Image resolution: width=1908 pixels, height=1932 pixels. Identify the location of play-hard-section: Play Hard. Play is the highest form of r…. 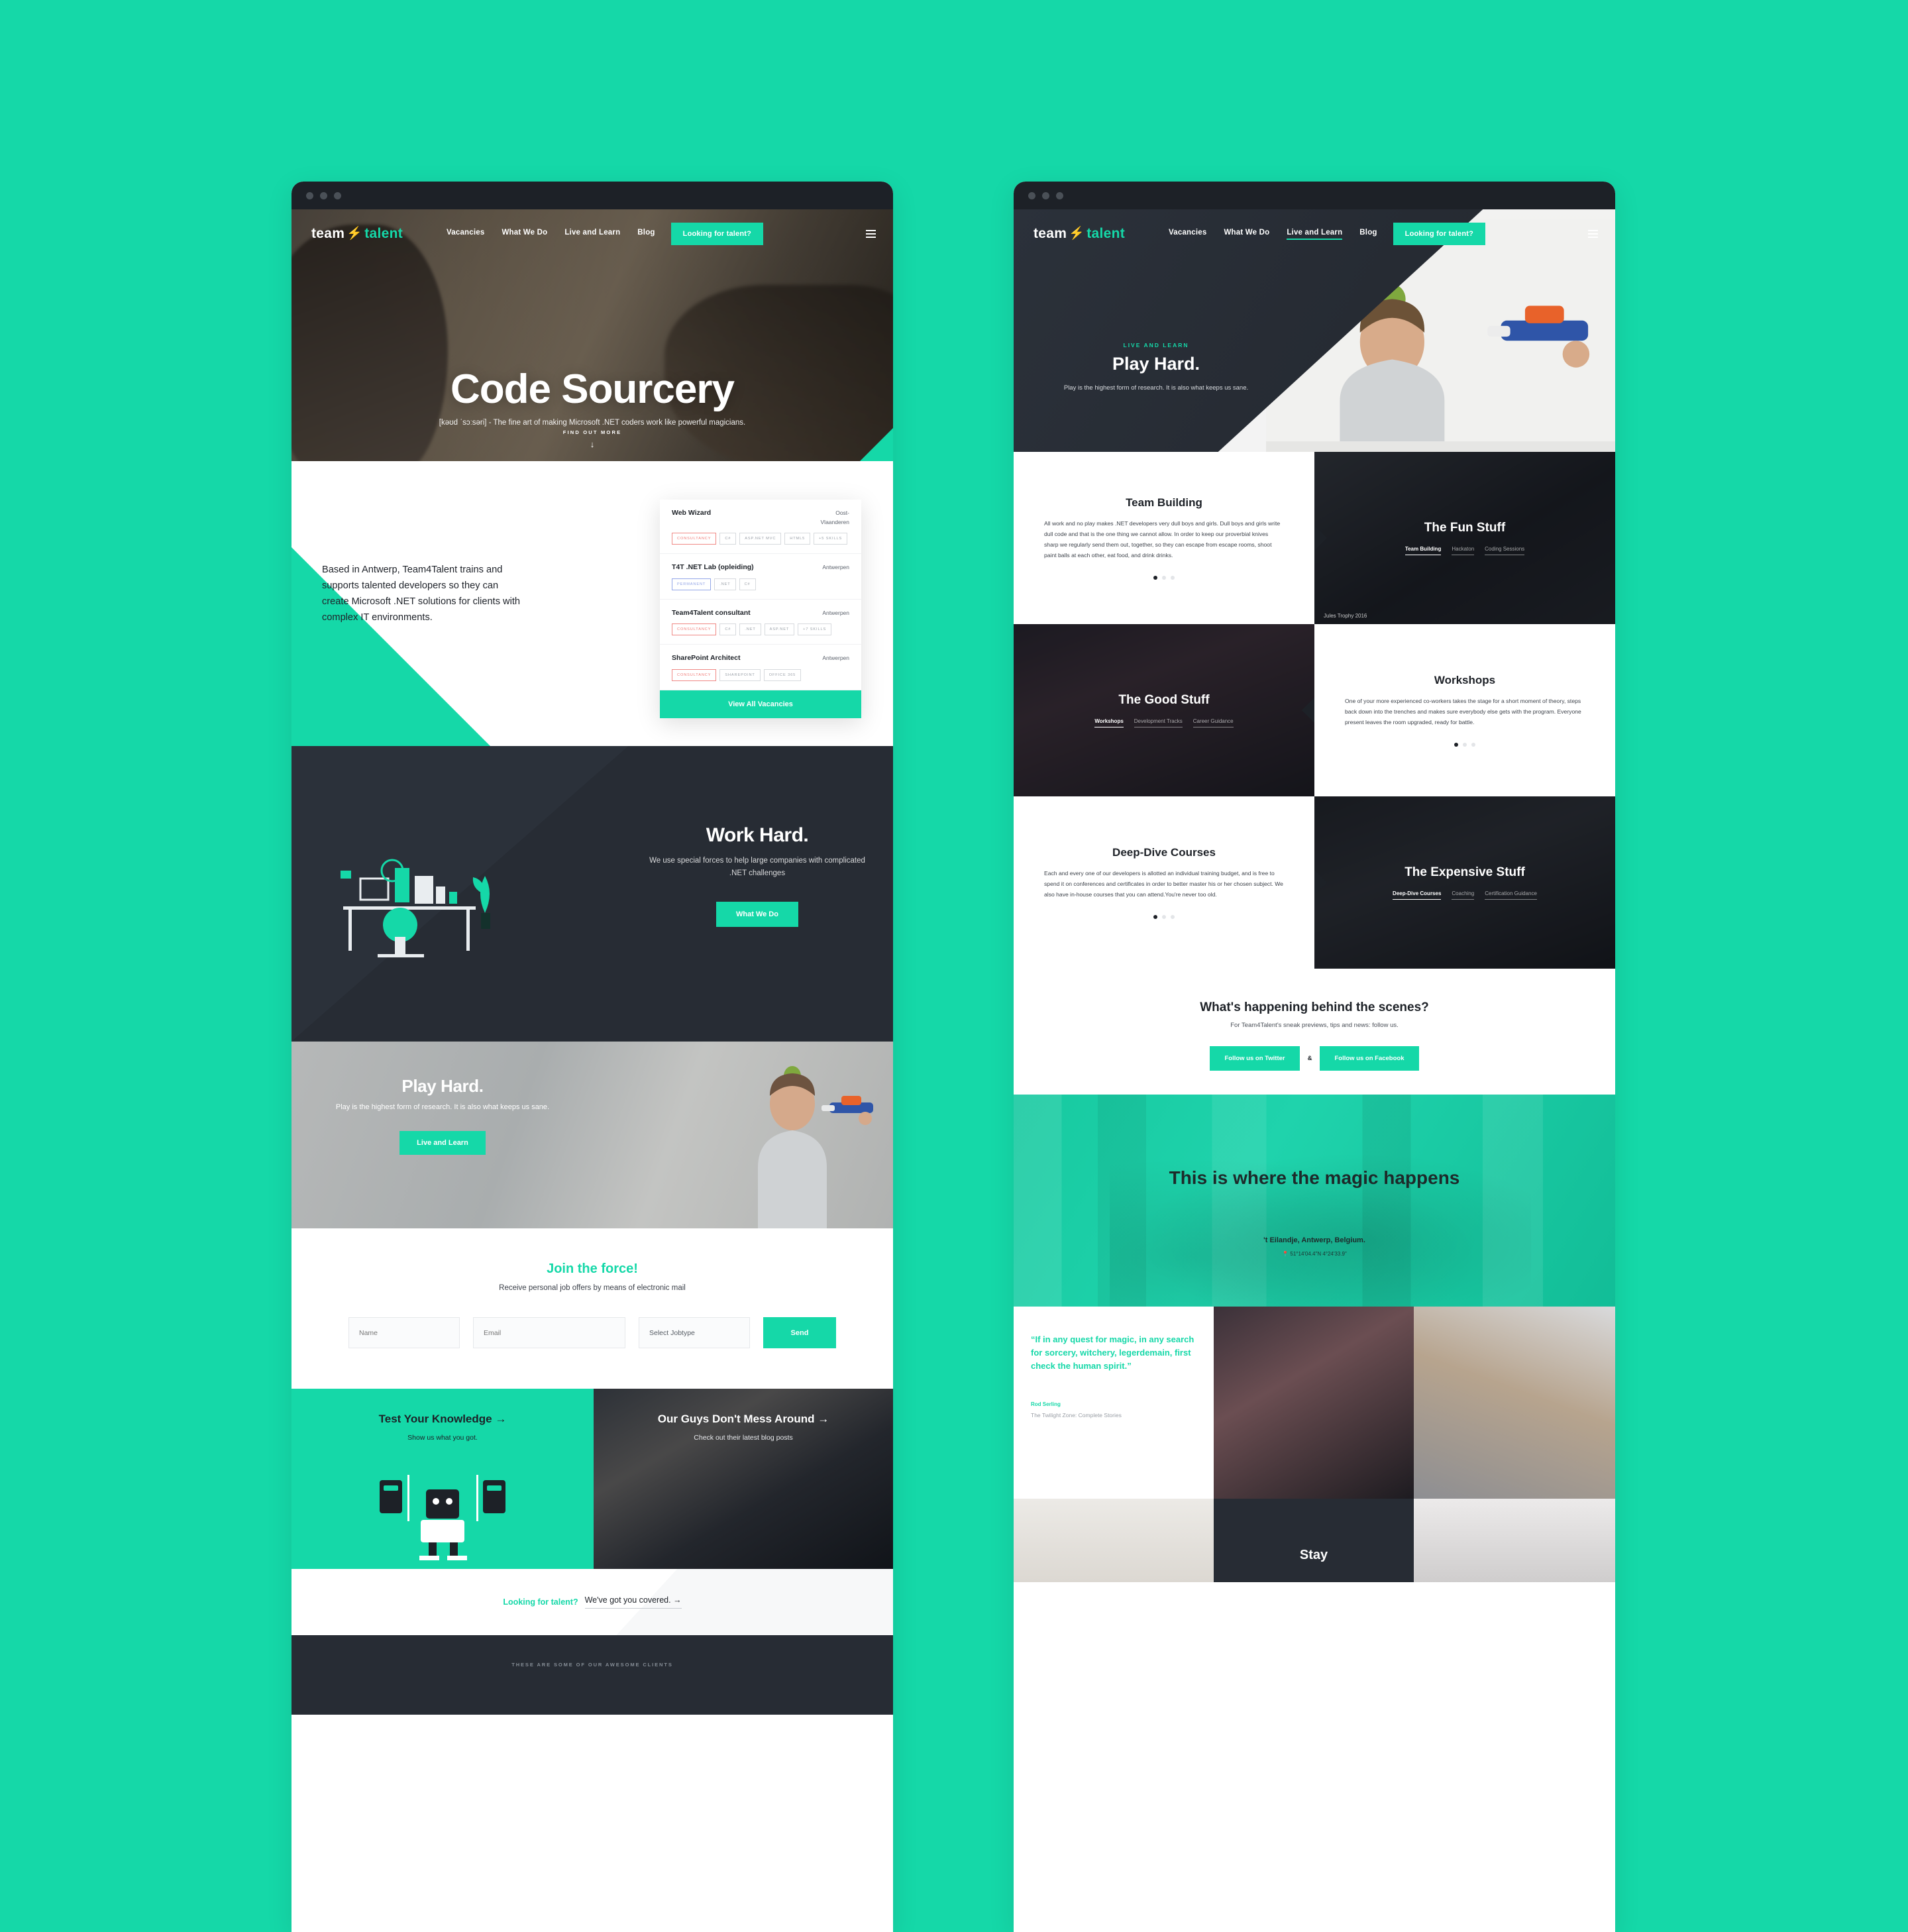
(593, 1135).